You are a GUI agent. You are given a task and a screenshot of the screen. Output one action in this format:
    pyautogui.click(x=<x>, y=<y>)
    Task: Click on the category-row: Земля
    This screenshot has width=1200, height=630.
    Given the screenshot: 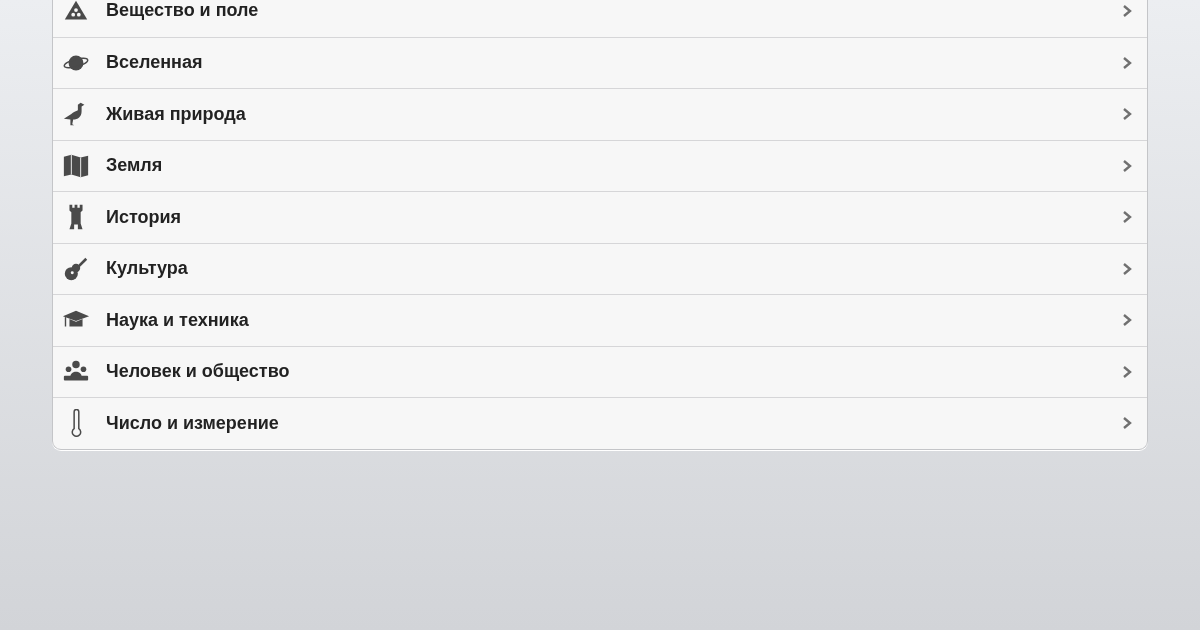 What is the action you would take?
    pyautogui.click(x=600, y=165)
    